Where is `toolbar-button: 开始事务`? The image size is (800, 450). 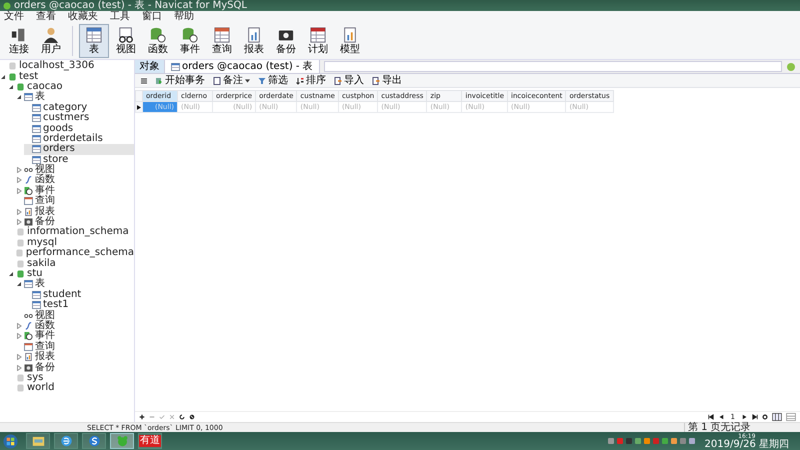
toolbar-button: 开始事务 is located at coordinates (180, 80).